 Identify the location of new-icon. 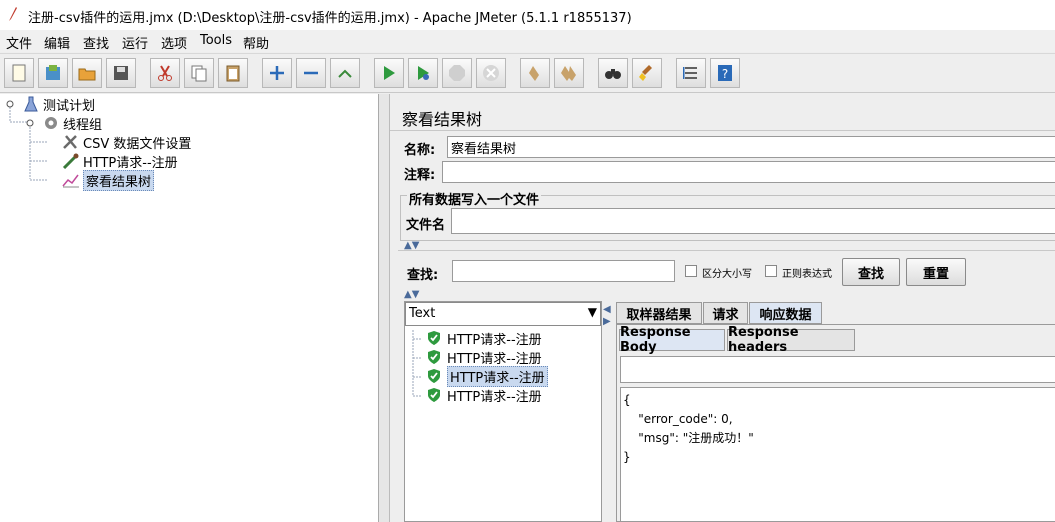
(19, 73).